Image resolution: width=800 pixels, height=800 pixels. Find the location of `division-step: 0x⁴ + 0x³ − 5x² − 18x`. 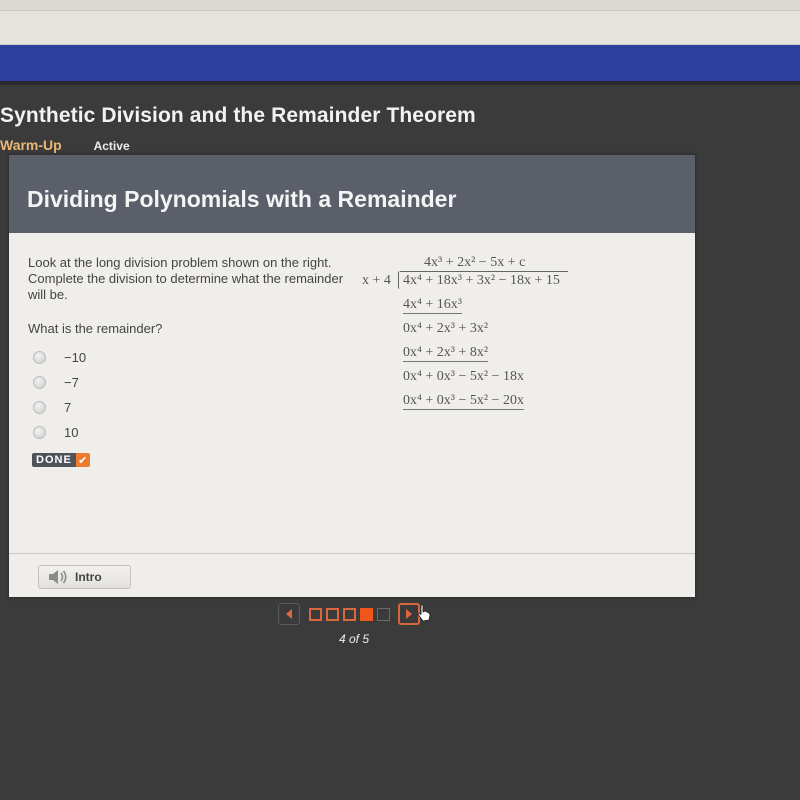

division-step: 0x⁴ + 0x³ − 5x² − 18x is located at coordinates (463, 376).